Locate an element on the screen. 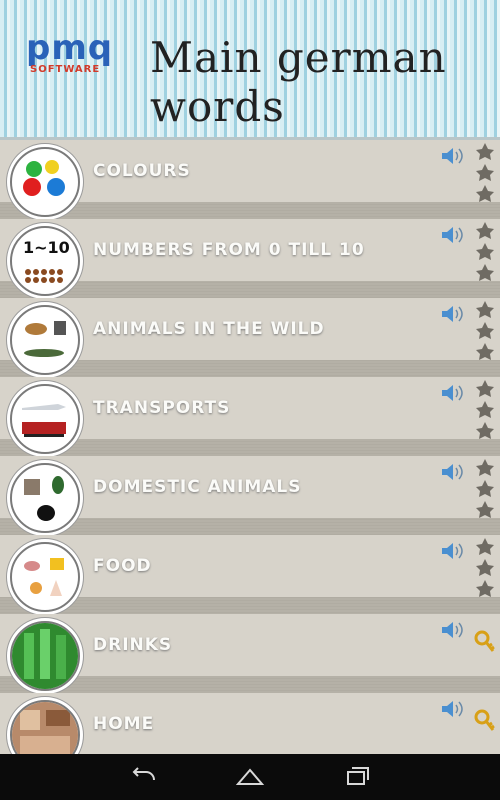 Image resolution: width=500 pixels, height=800 pixels. category-label: COLOURS is located at coordinates (142, 171).